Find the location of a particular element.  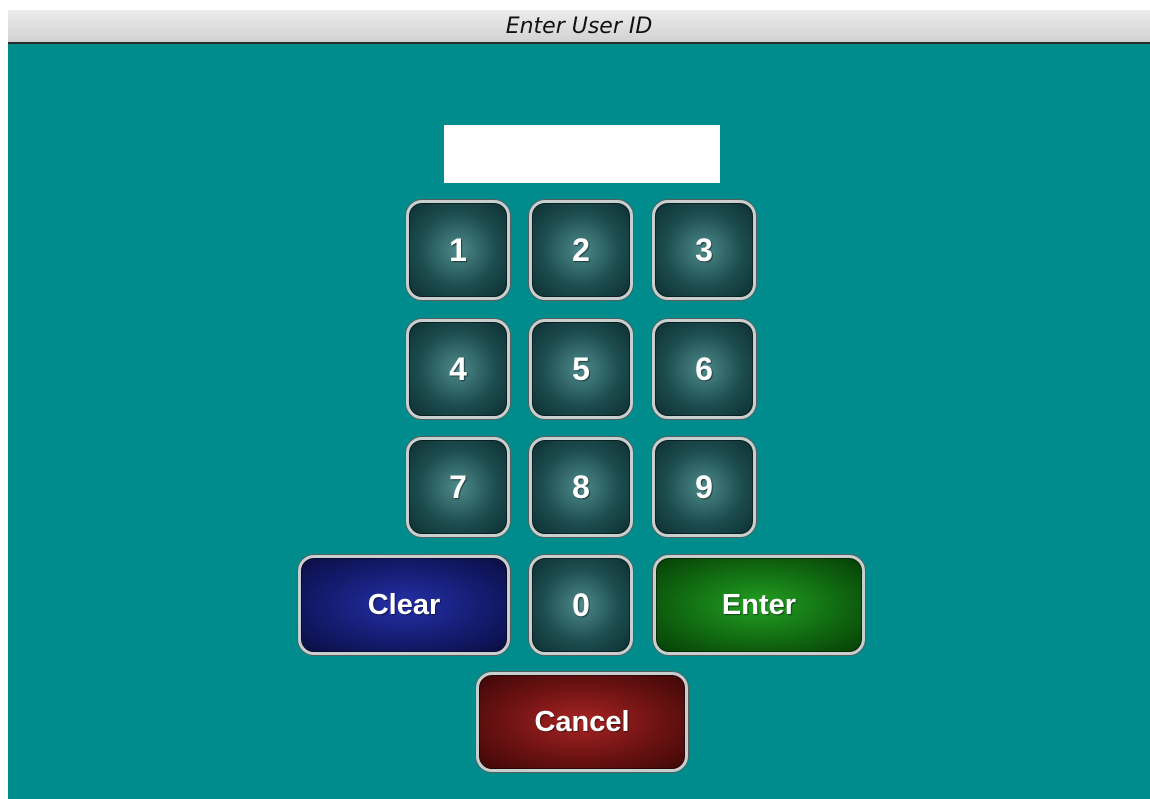

key-2-button: 2 is located at coordinates (581, 250).